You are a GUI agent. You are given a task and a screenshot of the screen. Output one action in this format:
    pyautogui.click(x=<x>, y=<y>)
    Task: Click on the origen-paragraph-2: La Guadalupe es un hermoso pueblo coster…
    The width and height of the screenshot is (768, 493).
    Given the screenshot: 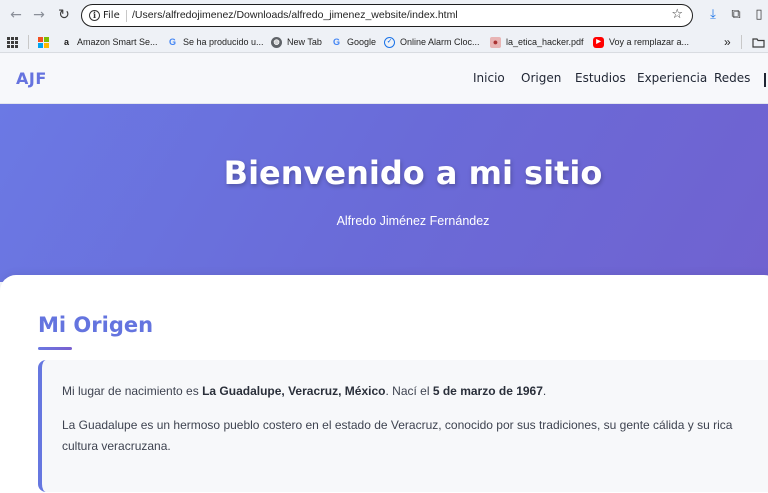 What is the action you would take?
    pyautogui.click(x=397, y=436)
    